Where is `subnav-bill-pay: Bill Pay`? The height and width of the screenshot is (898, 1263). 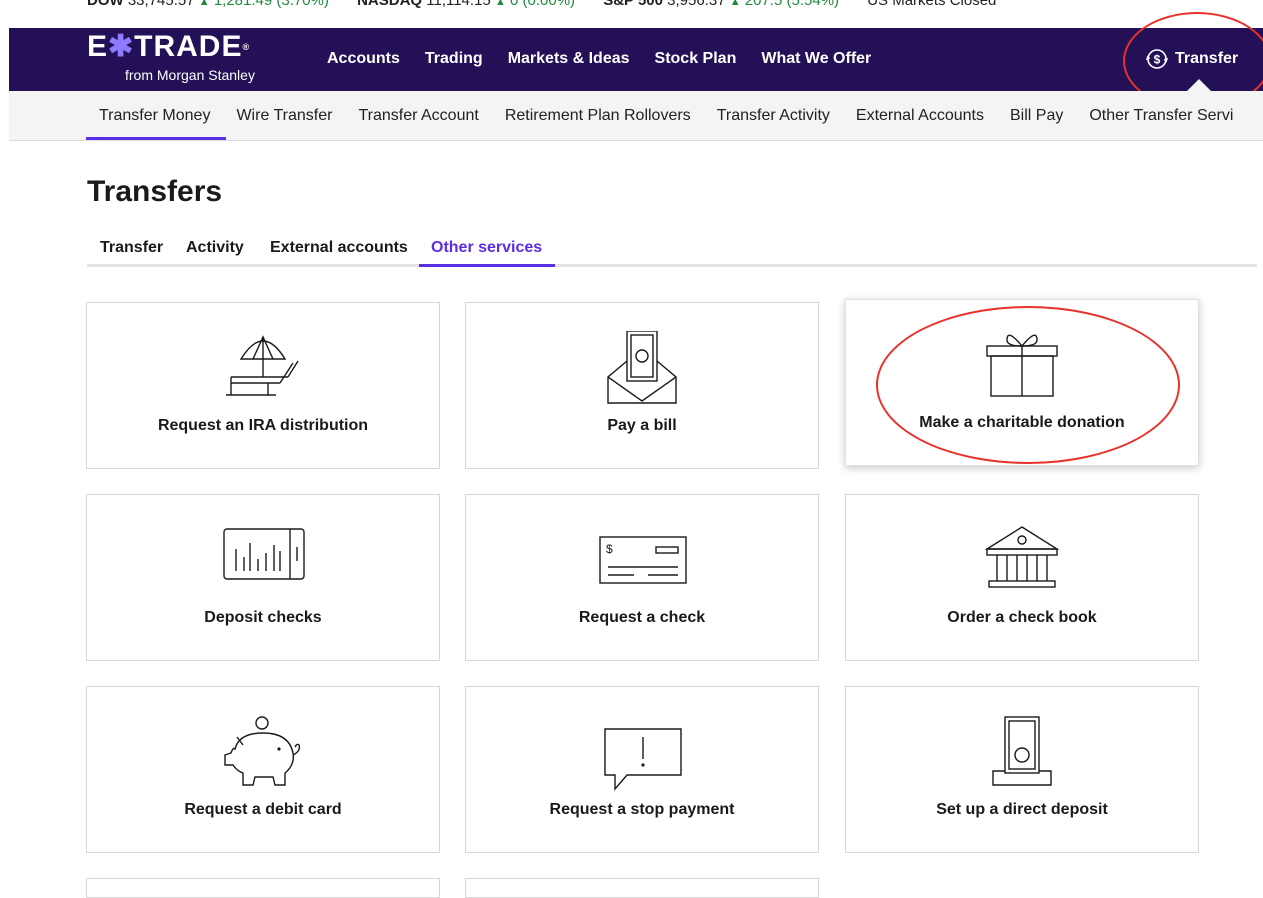 subnav-bill-pay: Bill Pay is located at coordinates (1036, 116).